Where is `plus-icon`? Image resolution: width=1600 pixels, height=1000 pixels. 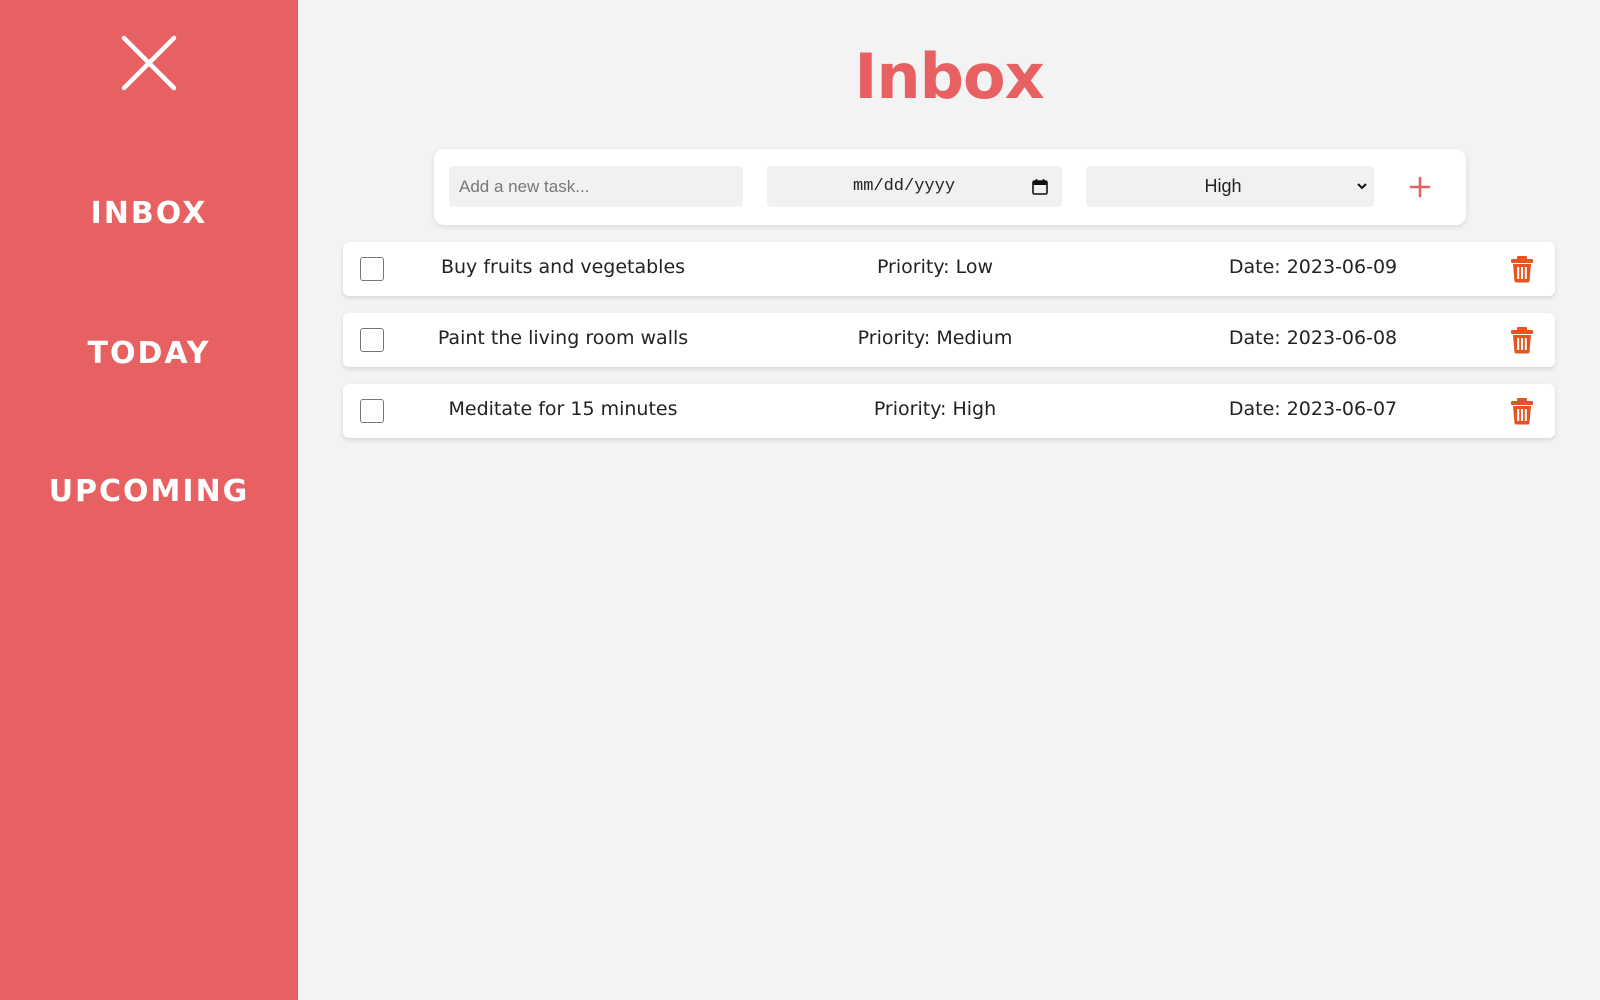 plus-icon is located at coordinates (1420, 187).